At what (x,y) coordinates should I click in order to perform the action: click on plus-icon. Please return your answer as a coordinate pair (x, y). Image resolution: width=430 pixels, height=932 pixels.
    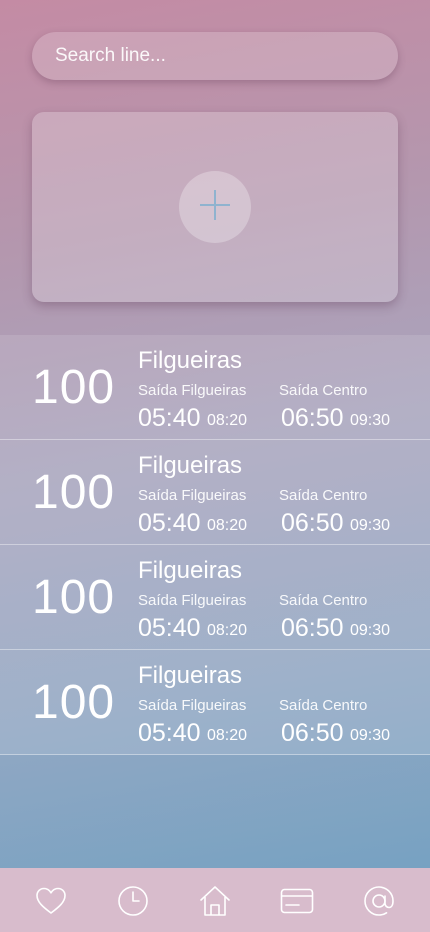
    Looking at the image, I should click on (215, 207).